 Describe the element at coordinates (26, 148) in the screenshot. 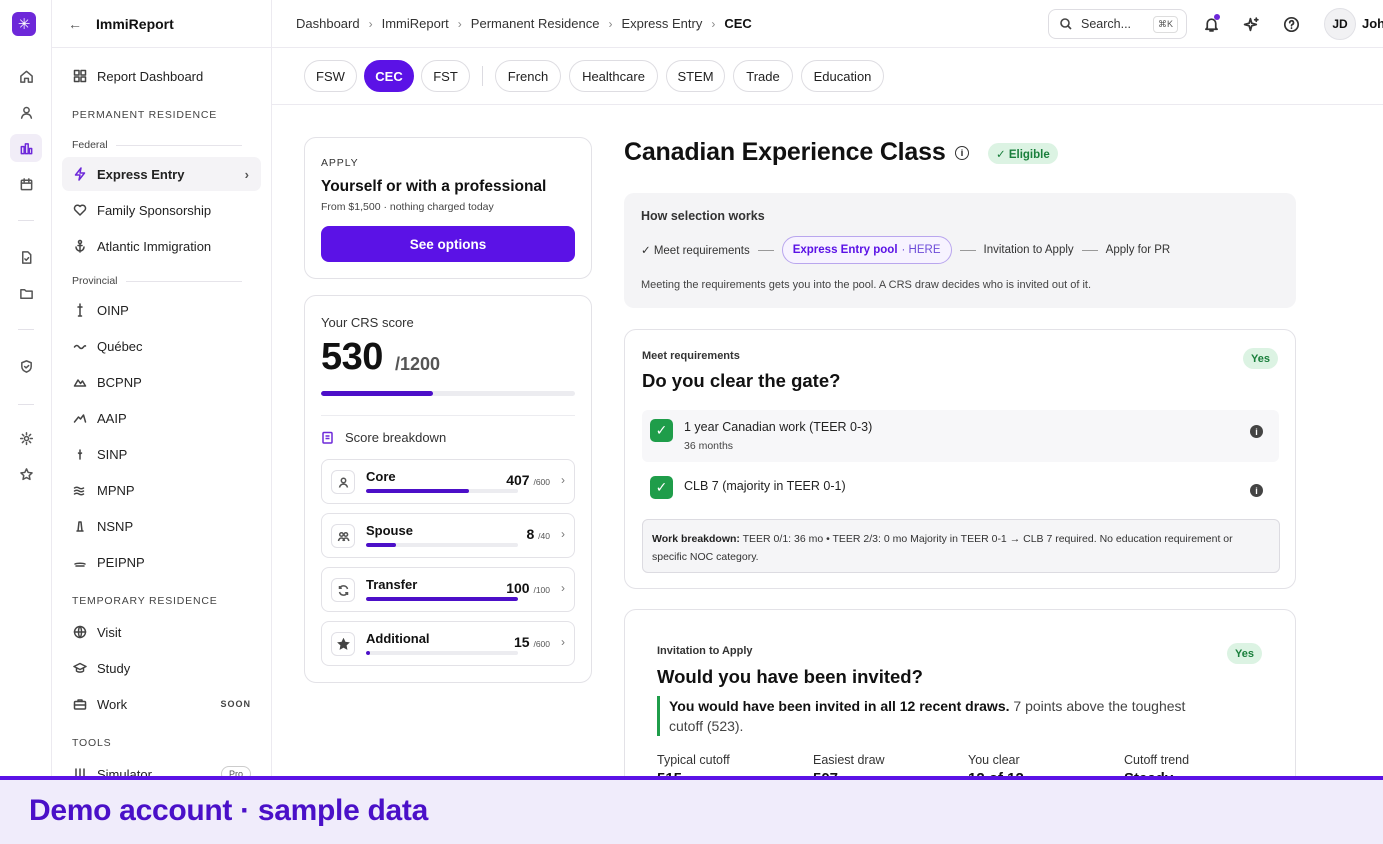

I see `chart-icon` at that location.